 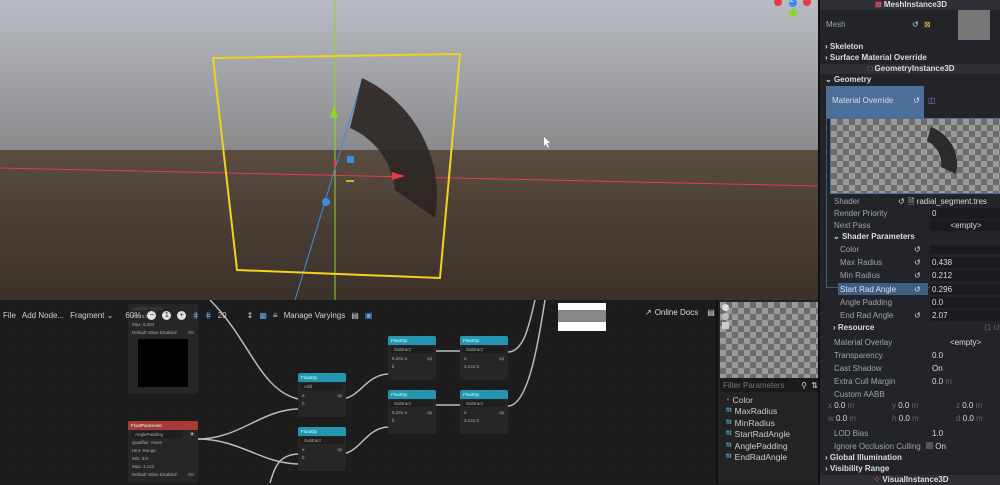 I want to click on manage-varyings-button: Manage Varyings, so click(x=315, y=315).